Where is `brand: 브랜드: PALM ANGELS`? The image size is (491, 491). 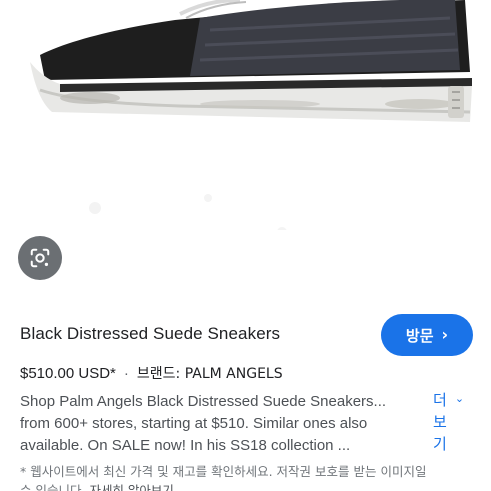
brand: 브랜드: PALM ANGELS is located at coordinates (209, 374).